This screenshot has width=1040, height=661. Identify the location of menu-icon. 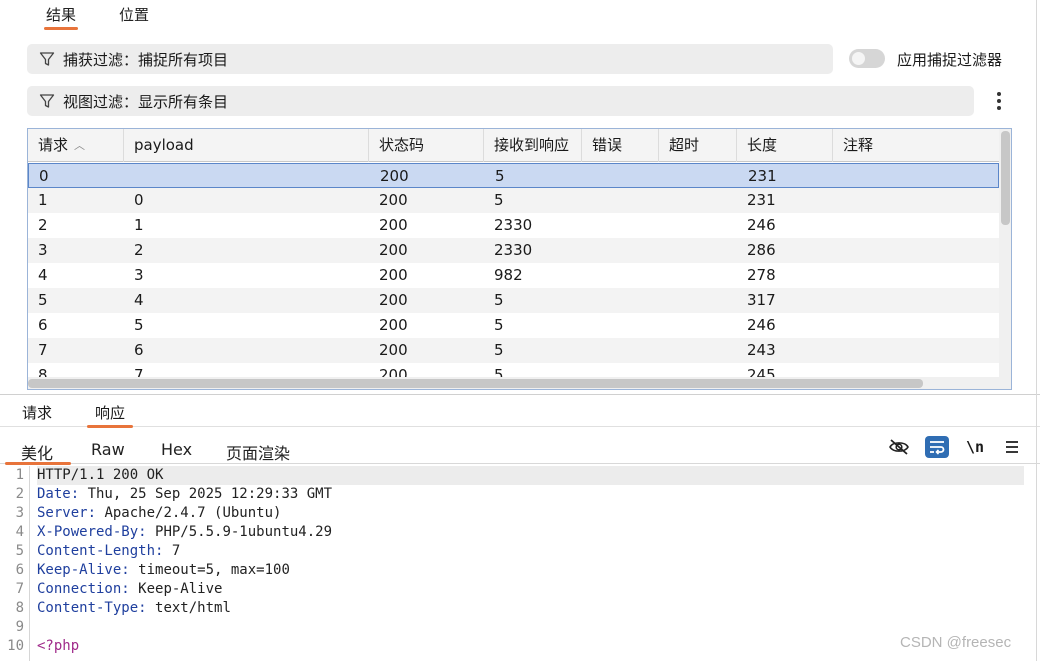
(1012, 447).